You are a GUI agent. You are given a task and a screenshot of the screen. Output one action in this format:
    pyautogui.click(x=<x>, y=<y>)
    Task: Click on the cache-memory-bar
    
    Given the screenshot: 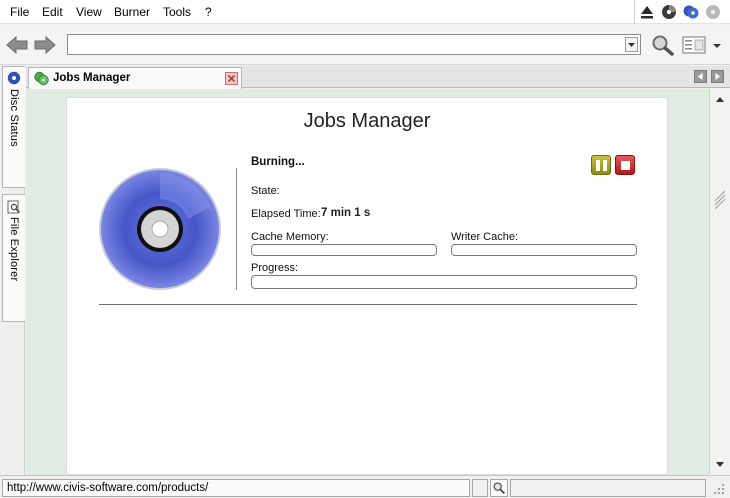 What is the action you would take?
    pyautogui.click(x=344, y=250)
    